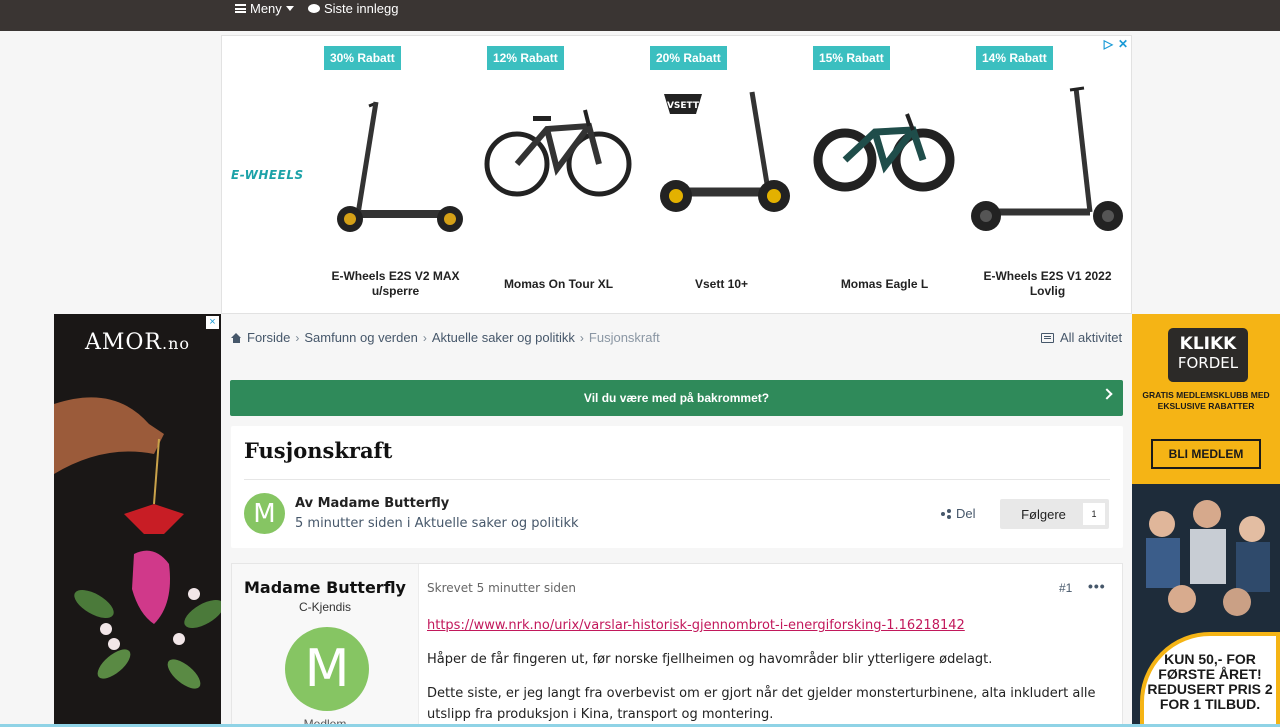  What do you see at coordinates (677, 479) in the screenshot?
I see `divider` at bounding box center [677, 479].